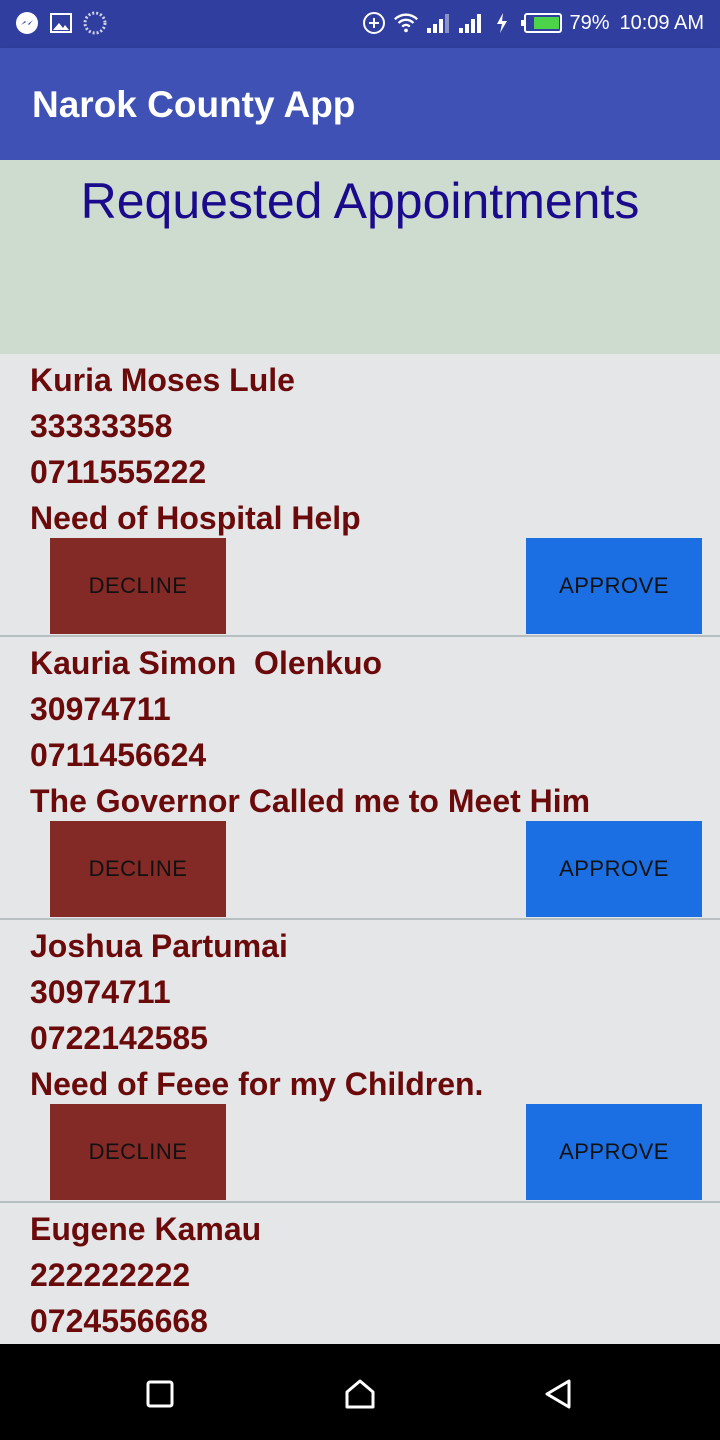 The width and height of the screenshot is (720, 1440). I want to click on gallery-icon, so click(61, 23).